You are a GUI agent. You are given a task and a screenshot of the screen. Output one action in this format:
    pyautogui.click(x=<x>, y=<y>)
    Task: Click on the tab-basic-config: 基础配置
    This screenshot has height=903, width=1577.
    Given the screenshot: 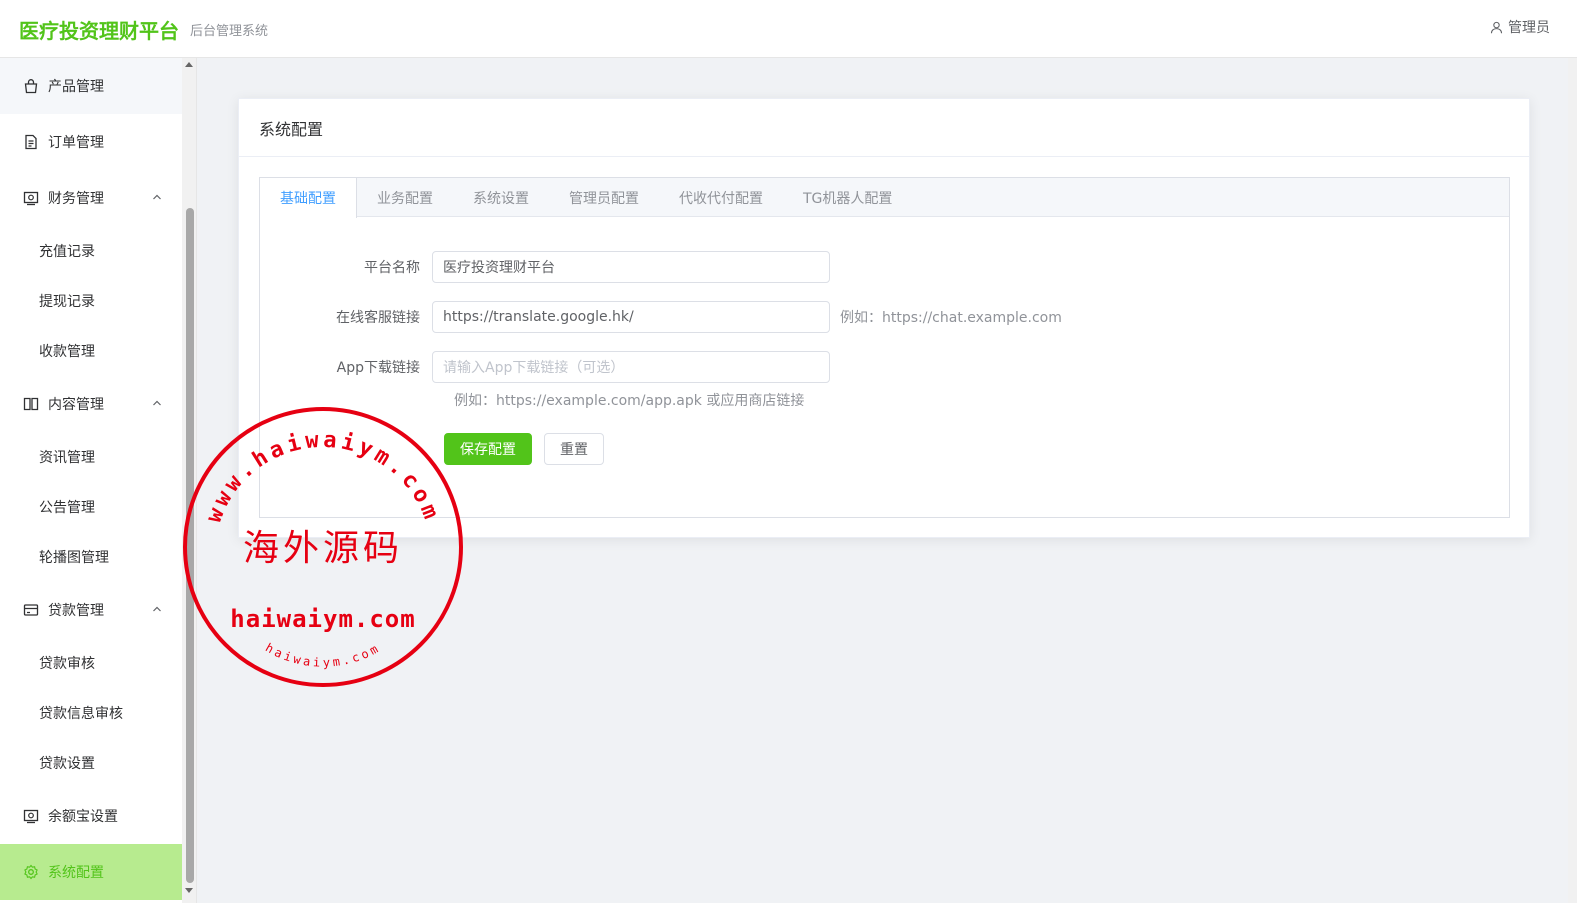 What is the action you would take?
    pyautogui.click(x=308, y=198)
    